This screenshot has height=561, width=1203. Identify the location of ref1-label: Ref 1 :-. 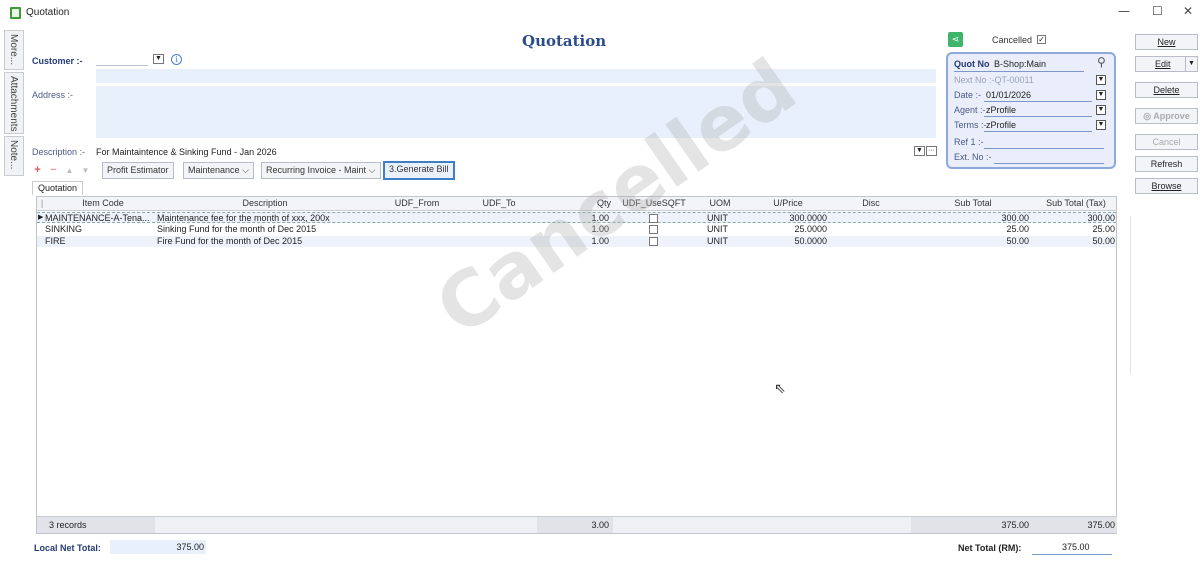
(969, 142).